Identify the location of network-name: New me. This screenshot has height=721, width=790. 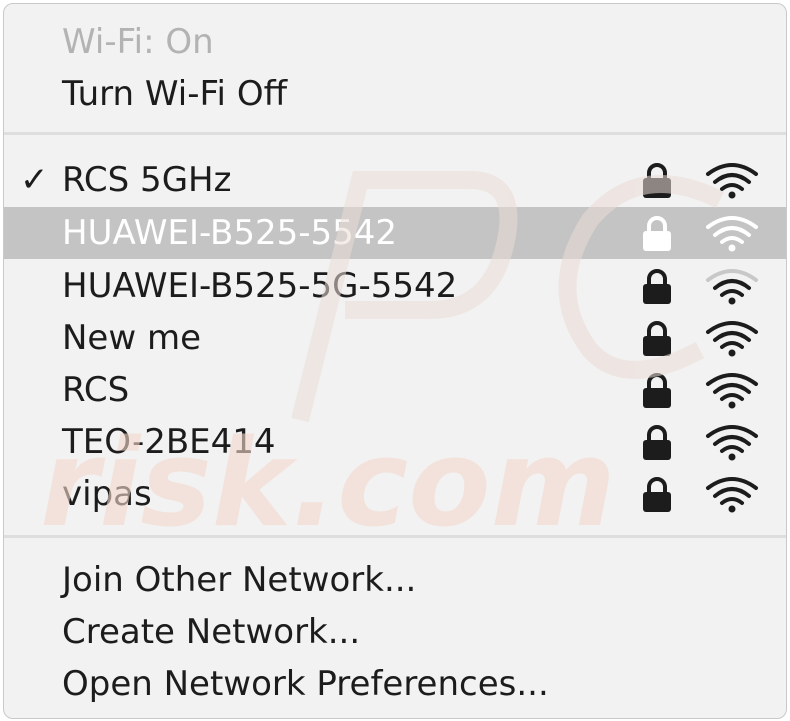
(132, 338).